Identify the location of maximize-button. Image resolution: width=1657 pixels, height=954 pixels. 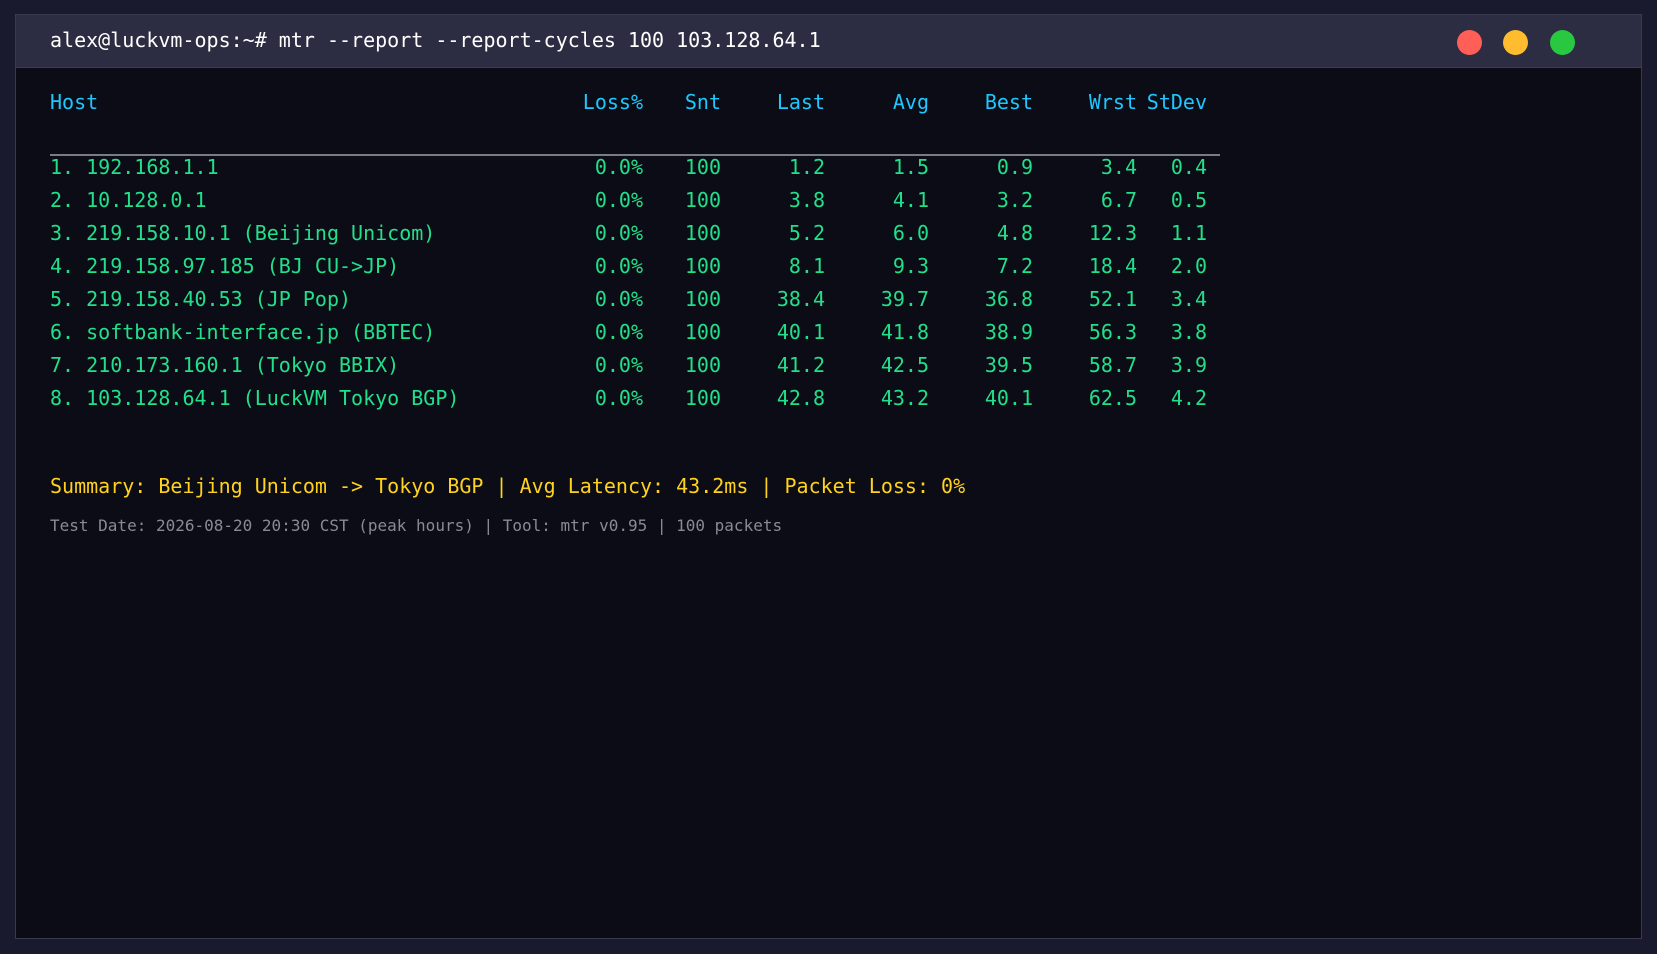
(1562, 42).